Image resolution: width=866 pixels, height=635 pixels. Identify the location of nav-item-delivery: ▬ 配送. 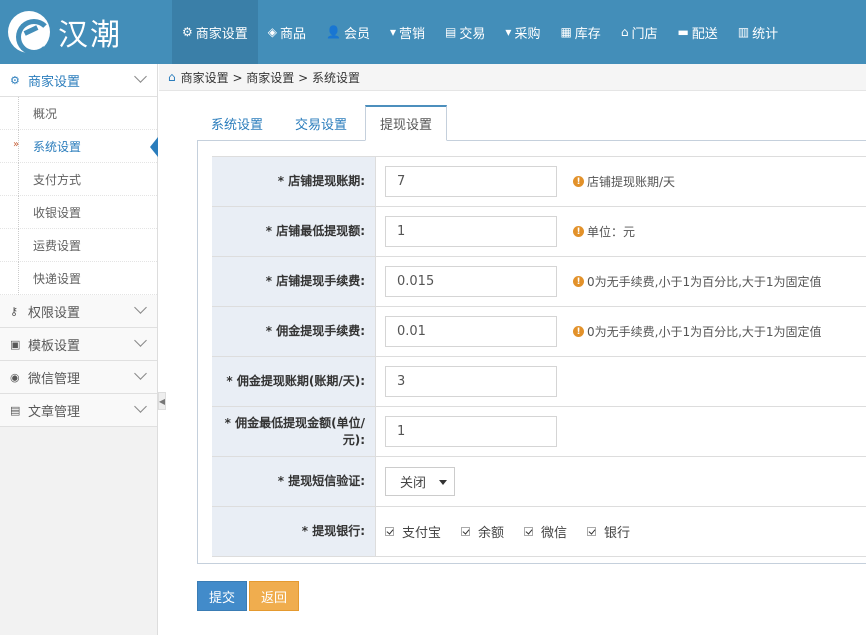
(697, 32).